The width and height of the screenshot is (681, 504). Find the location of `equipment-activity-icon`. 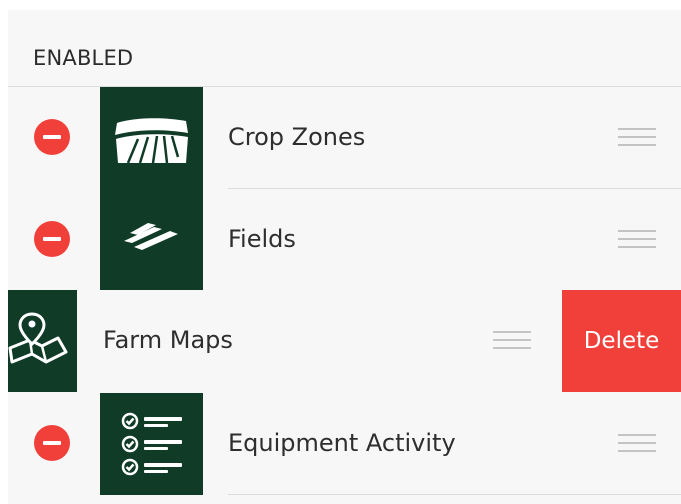

equipment-activity-icon is located at coordinates (151, 444).